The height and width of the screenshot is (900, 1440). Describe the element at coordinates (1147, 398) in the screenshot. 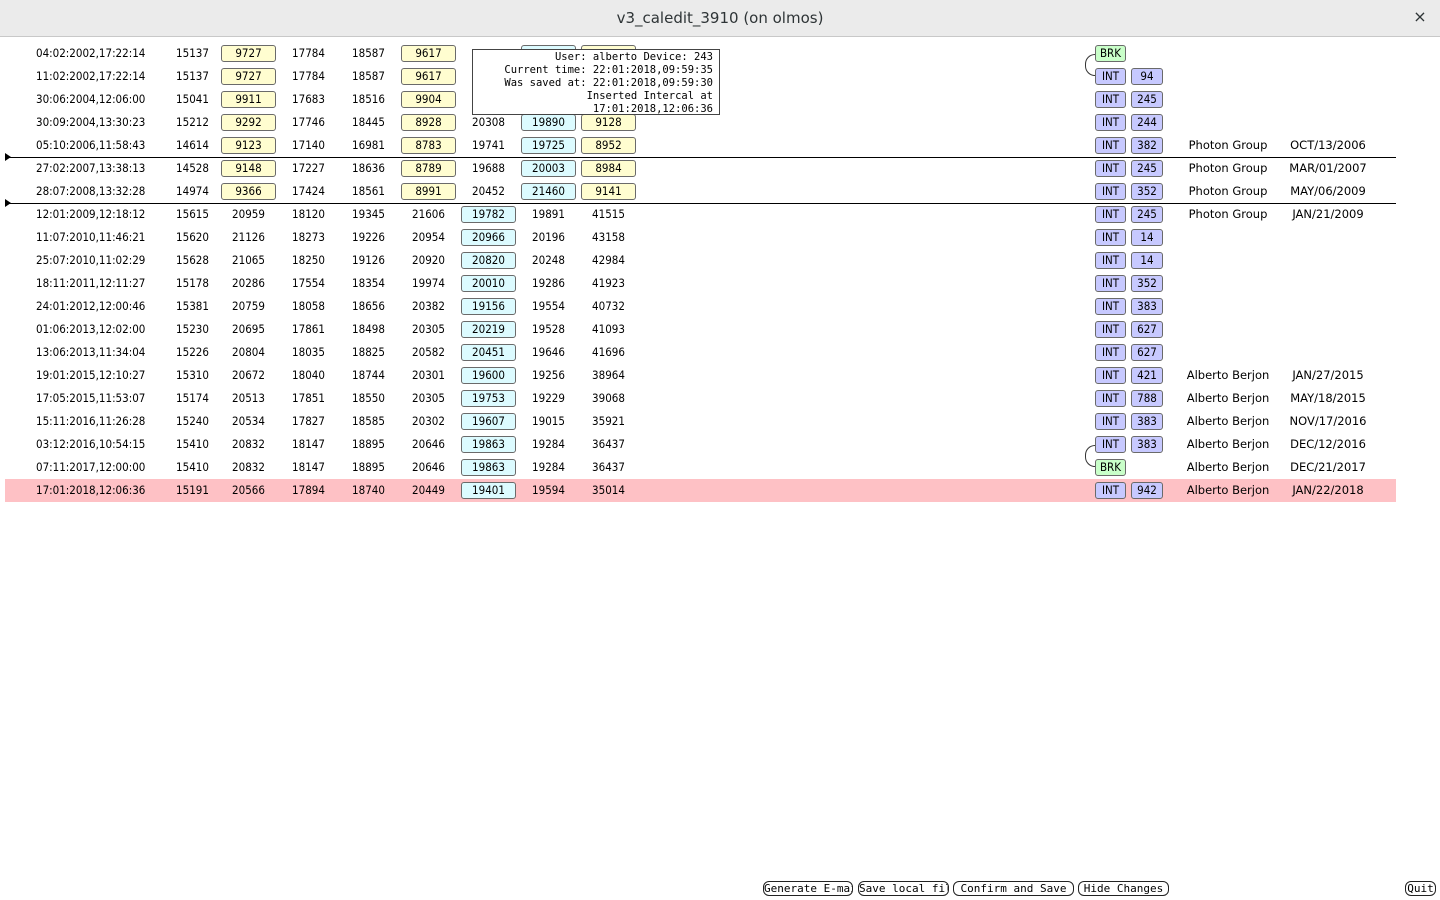

I see `interval-number-tag: 788` at that location.